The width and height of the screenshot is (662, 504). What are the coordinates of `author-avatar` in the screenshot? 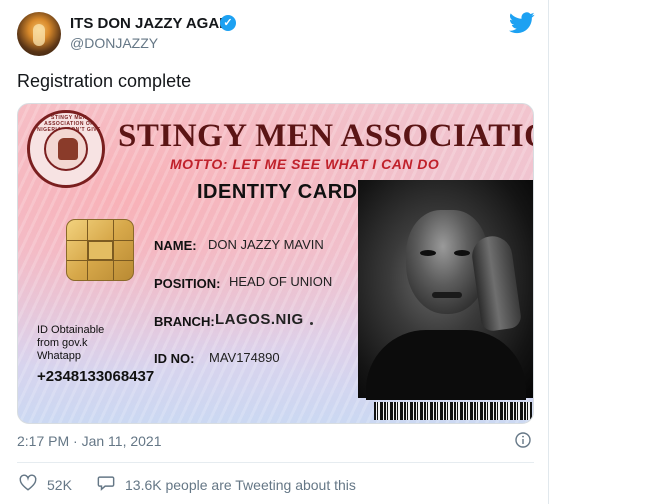 It's located at (39, 34).